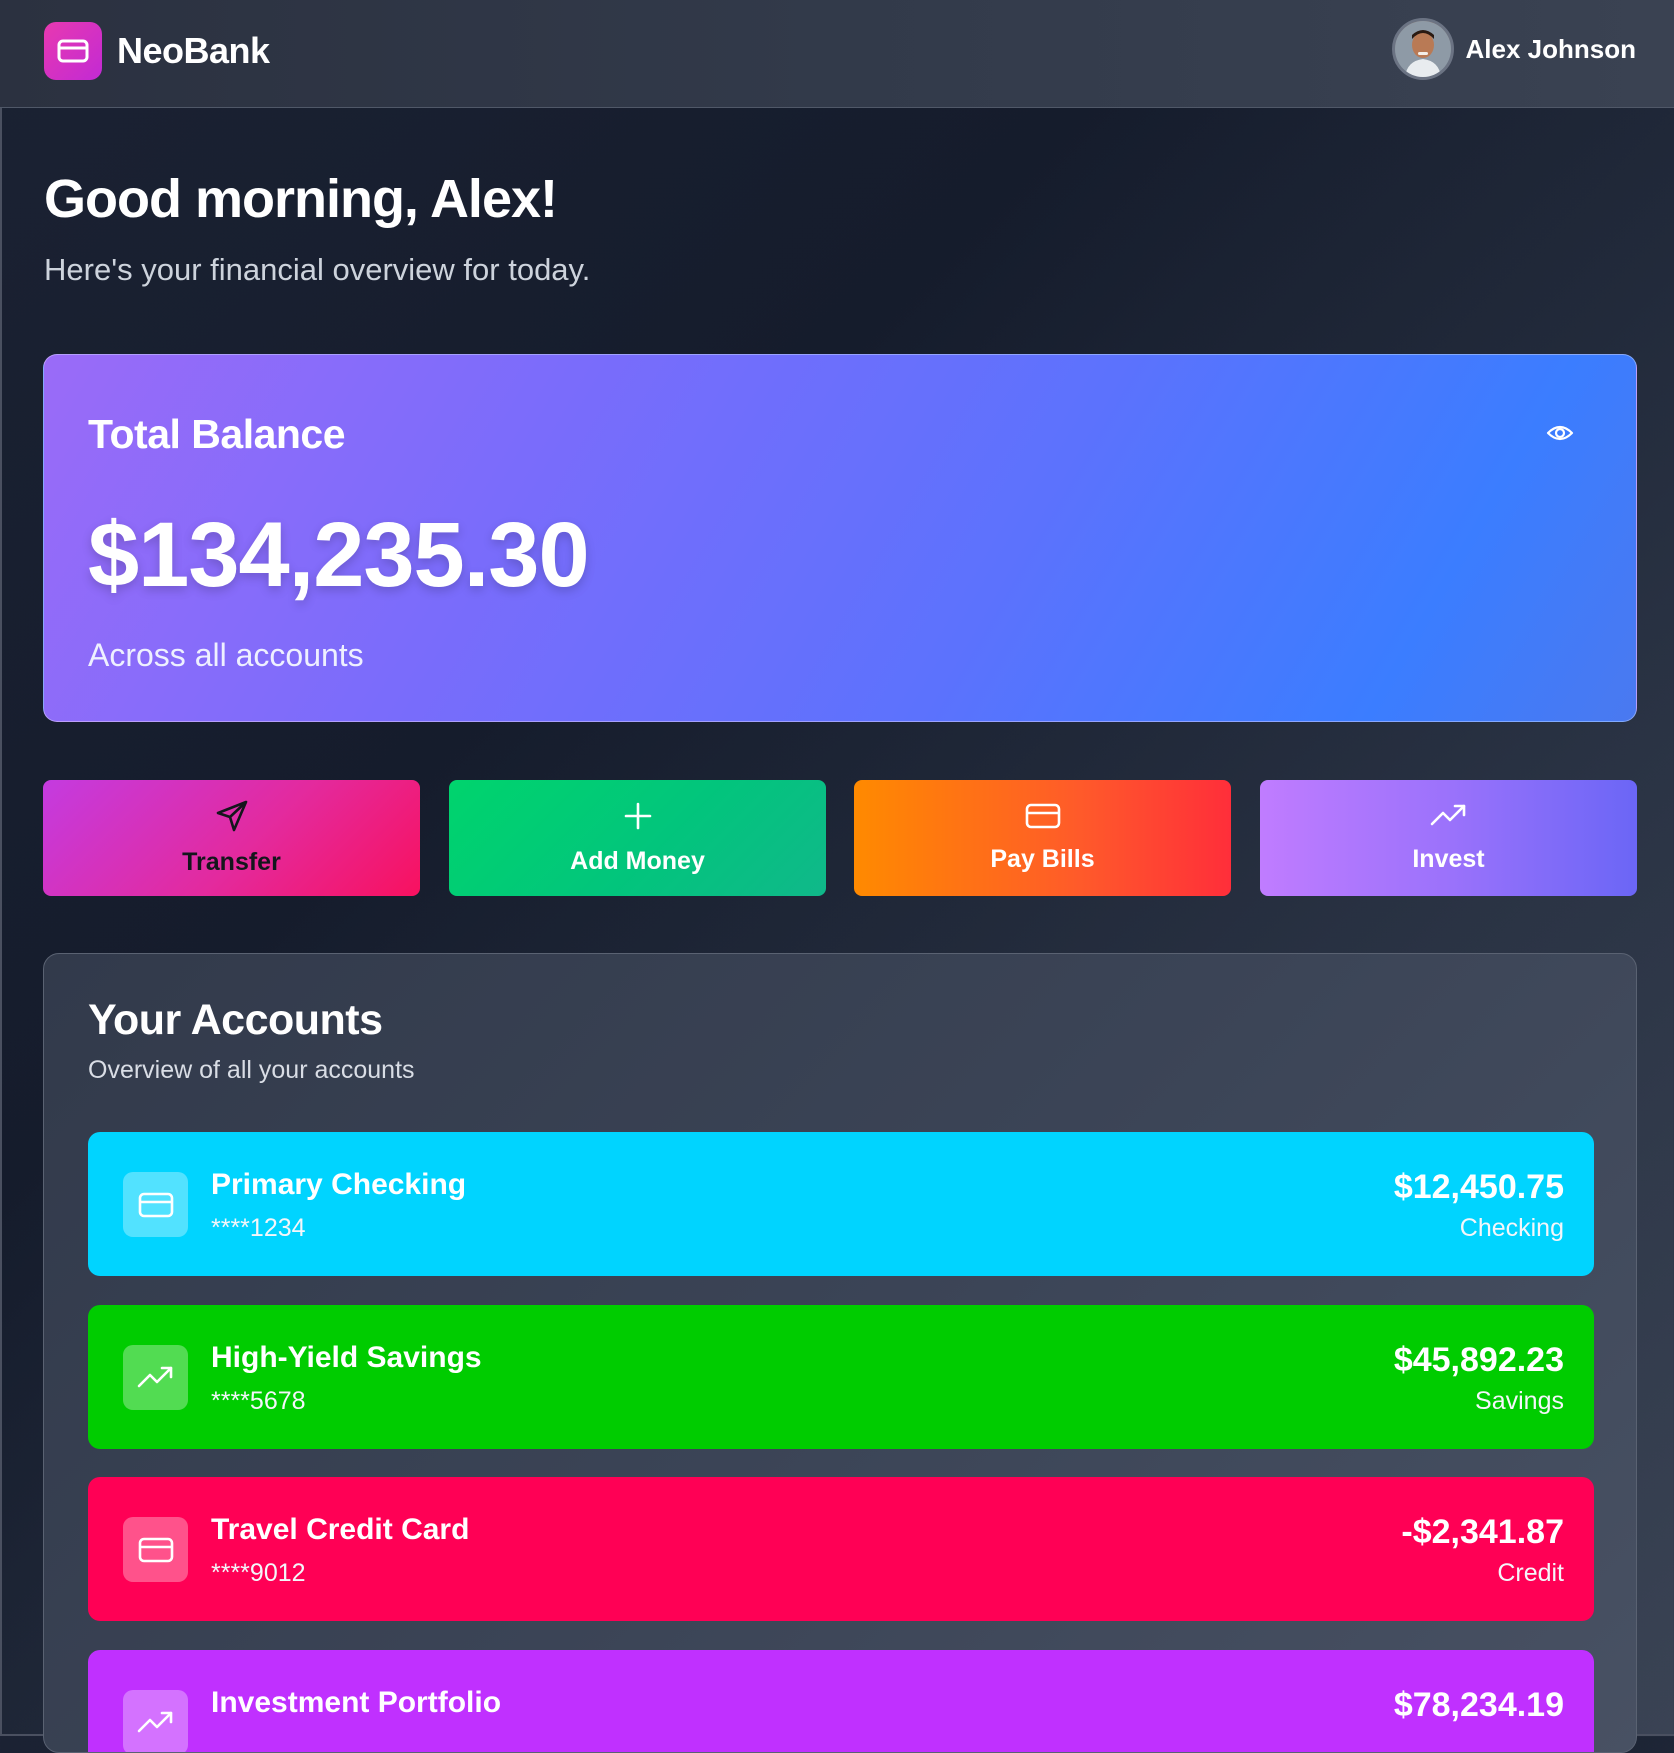 This screenshot has height=1753, width=1674. What do you see at coordinates (232, 818) in the screenshot?
I see `send-icon` at bounding box center [232, 818].